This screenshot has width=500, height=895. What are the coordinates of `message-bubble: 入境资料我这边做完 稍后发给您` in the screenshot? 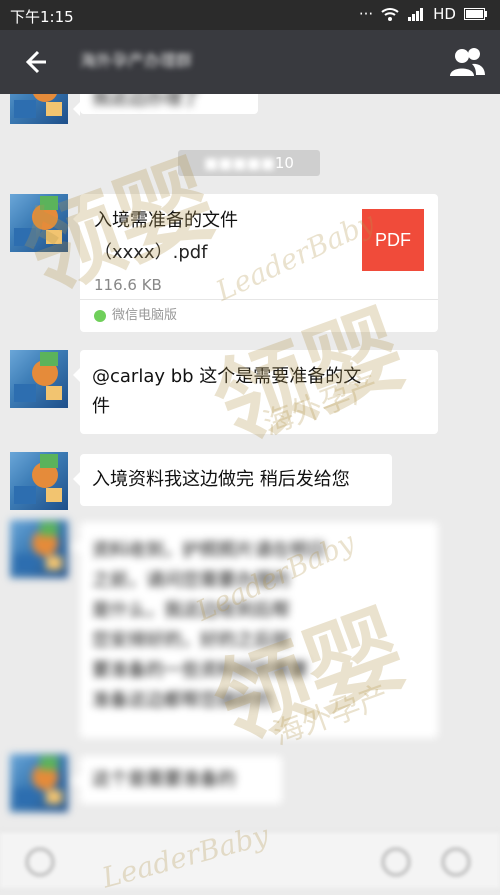 It's located at (232, 480).